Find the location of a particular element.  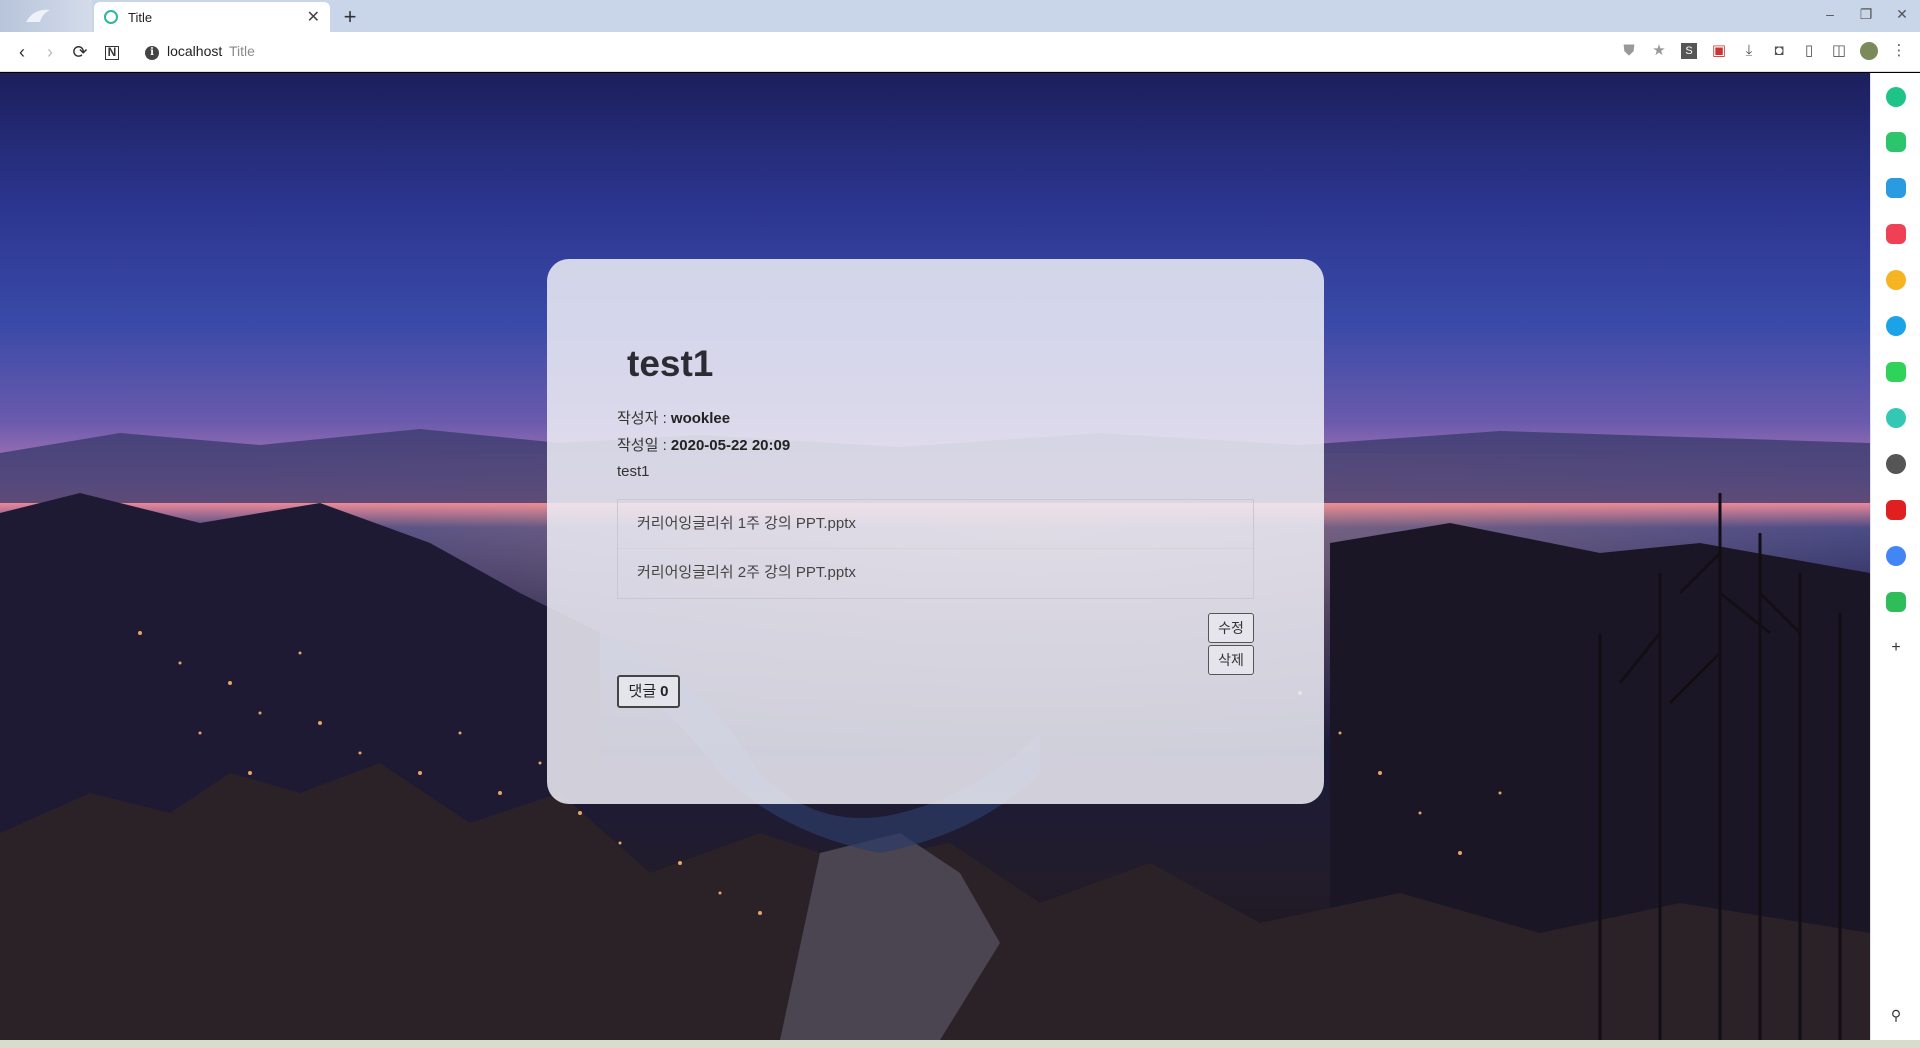

sidebar-chat-icon is located at coordinates (1896, 142).